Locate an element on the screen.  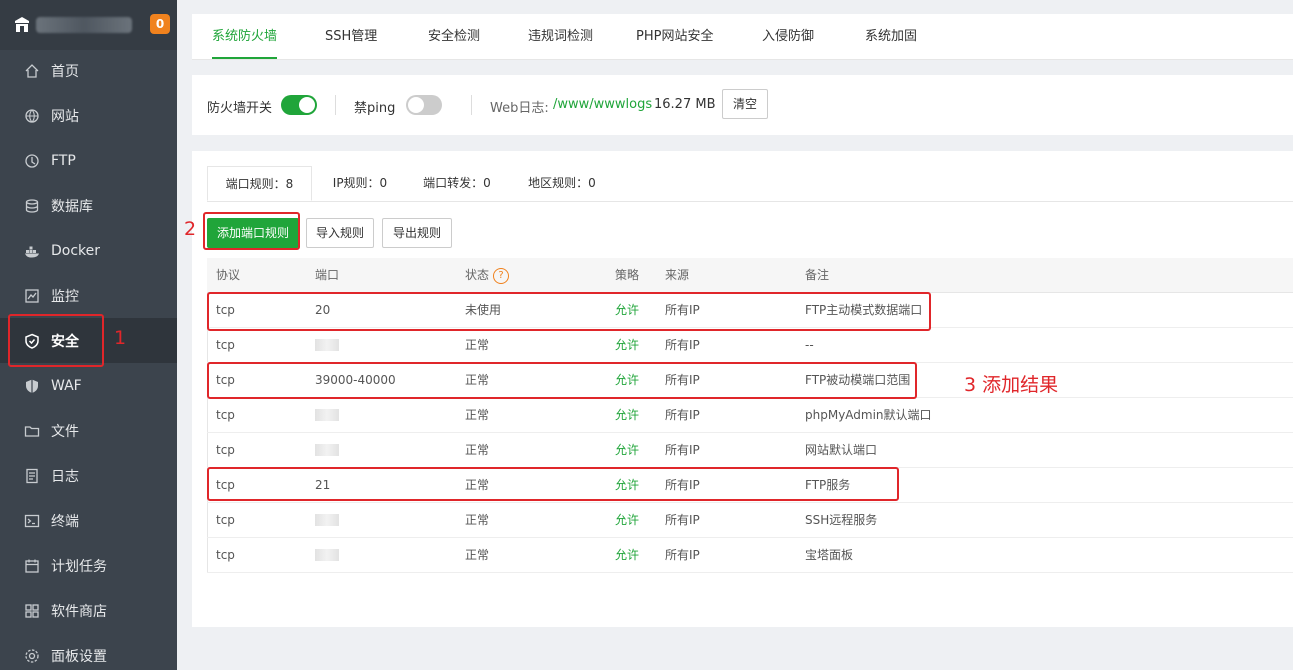
globe-icon is located at coordinates (32, 115).